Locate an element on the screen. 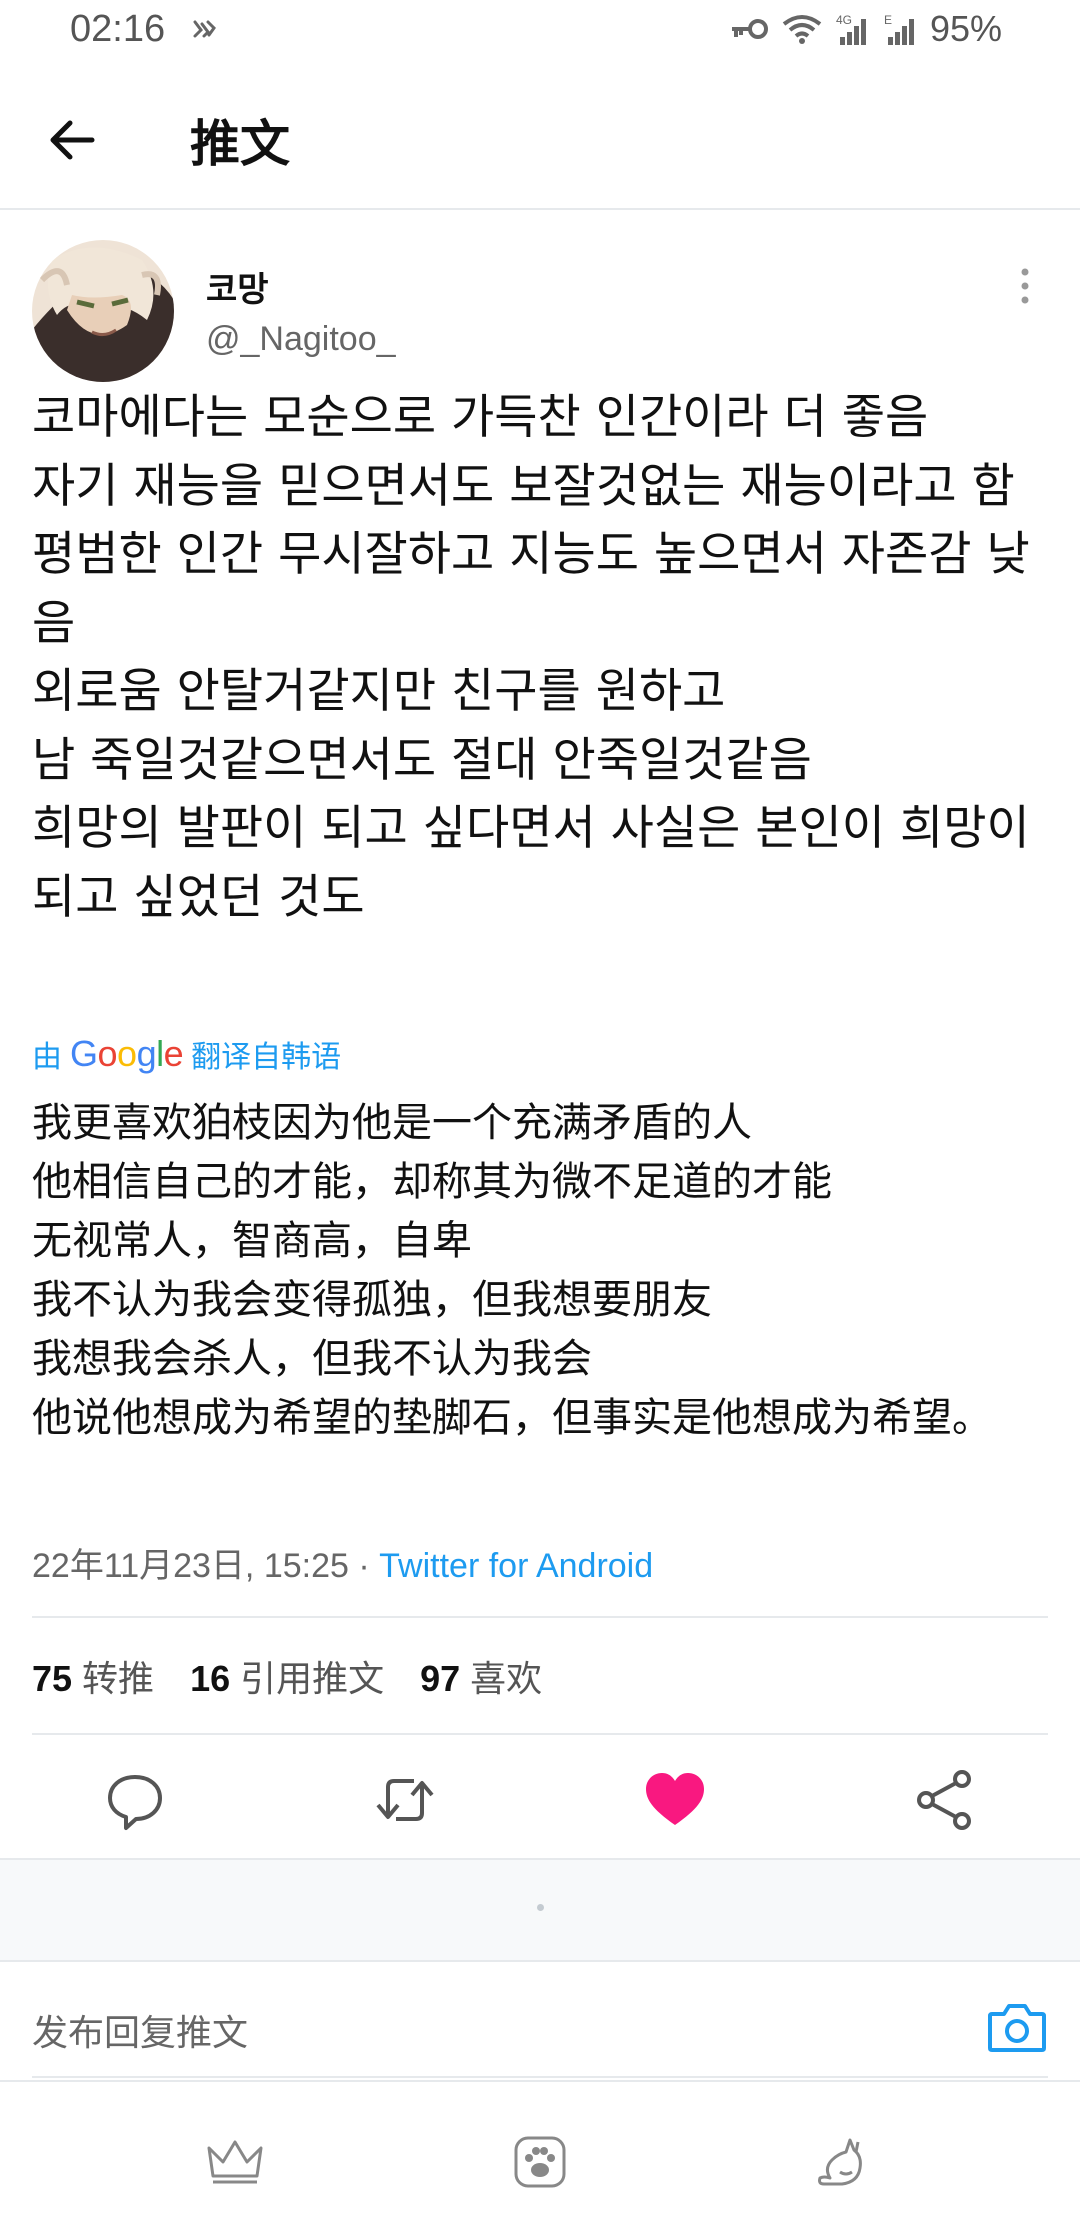 The height and width of the screenshot is (2222, 1080). like-count: 97 喜欢 is located at coordinates (481, 1676).